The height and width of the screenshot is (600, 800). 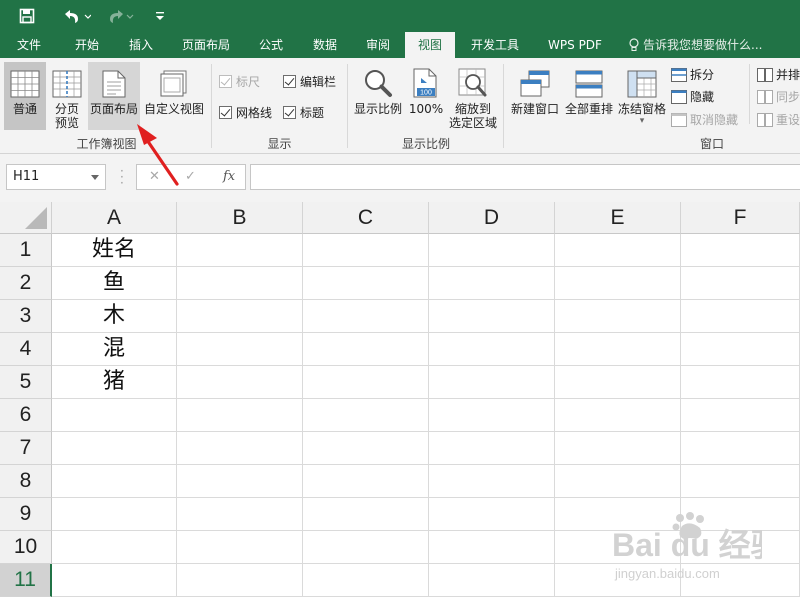 I want to click on cell-b2, so click(x=240, y=283).